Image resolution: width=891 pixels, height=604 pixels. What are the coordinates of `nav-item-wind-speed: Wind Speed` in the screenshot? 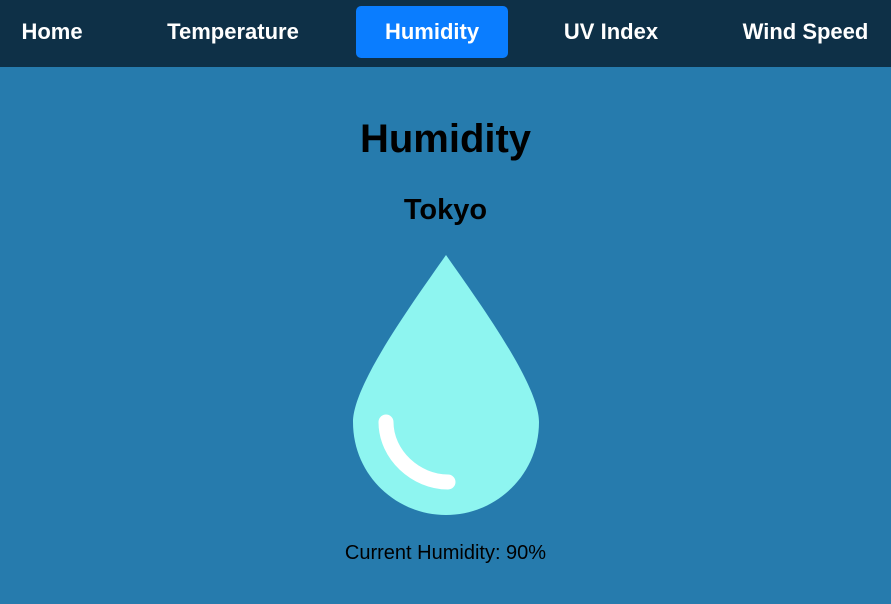 It's located at (805, 32).